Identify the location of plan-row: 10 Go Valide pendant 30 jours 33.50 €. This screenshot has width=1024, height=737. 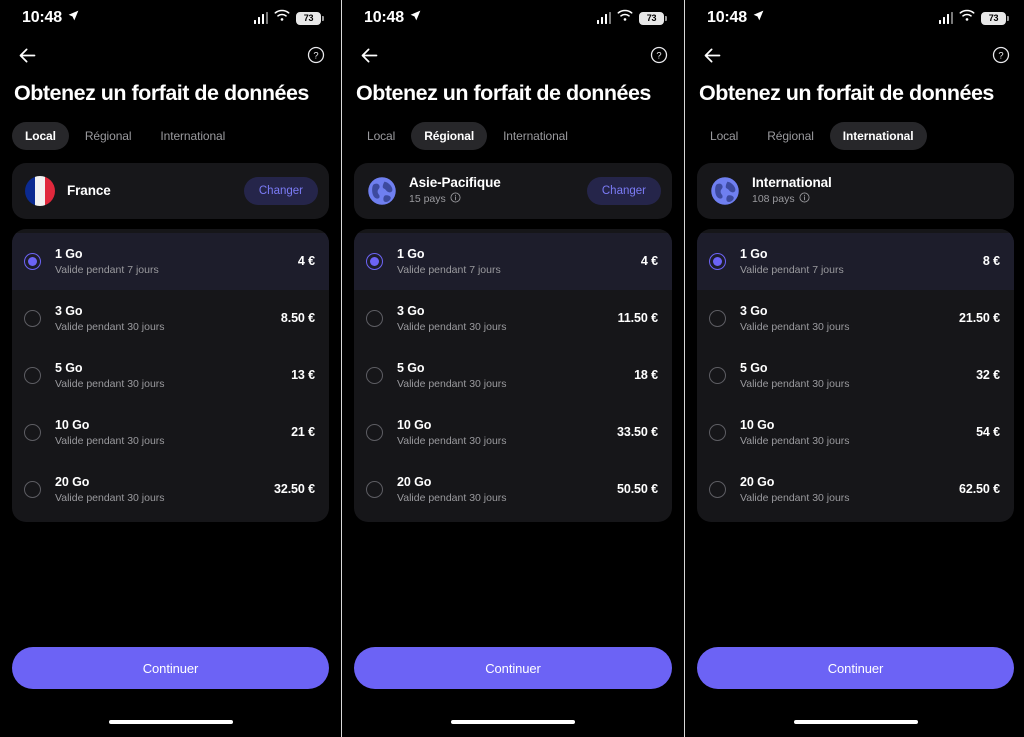
(513, 432).